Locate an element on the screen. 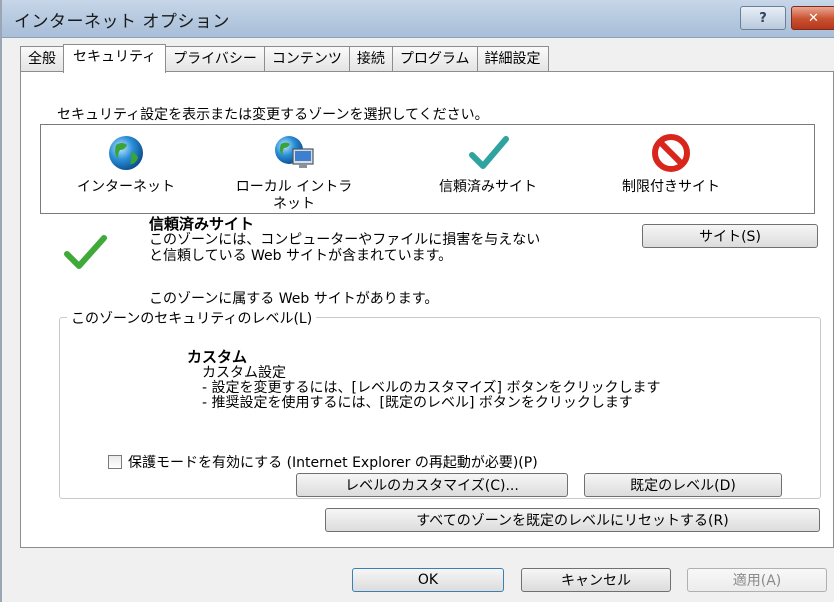 The height and width of the screenshot is (602, 834). tab-general: 全般 is located at coordinates (42, 59).